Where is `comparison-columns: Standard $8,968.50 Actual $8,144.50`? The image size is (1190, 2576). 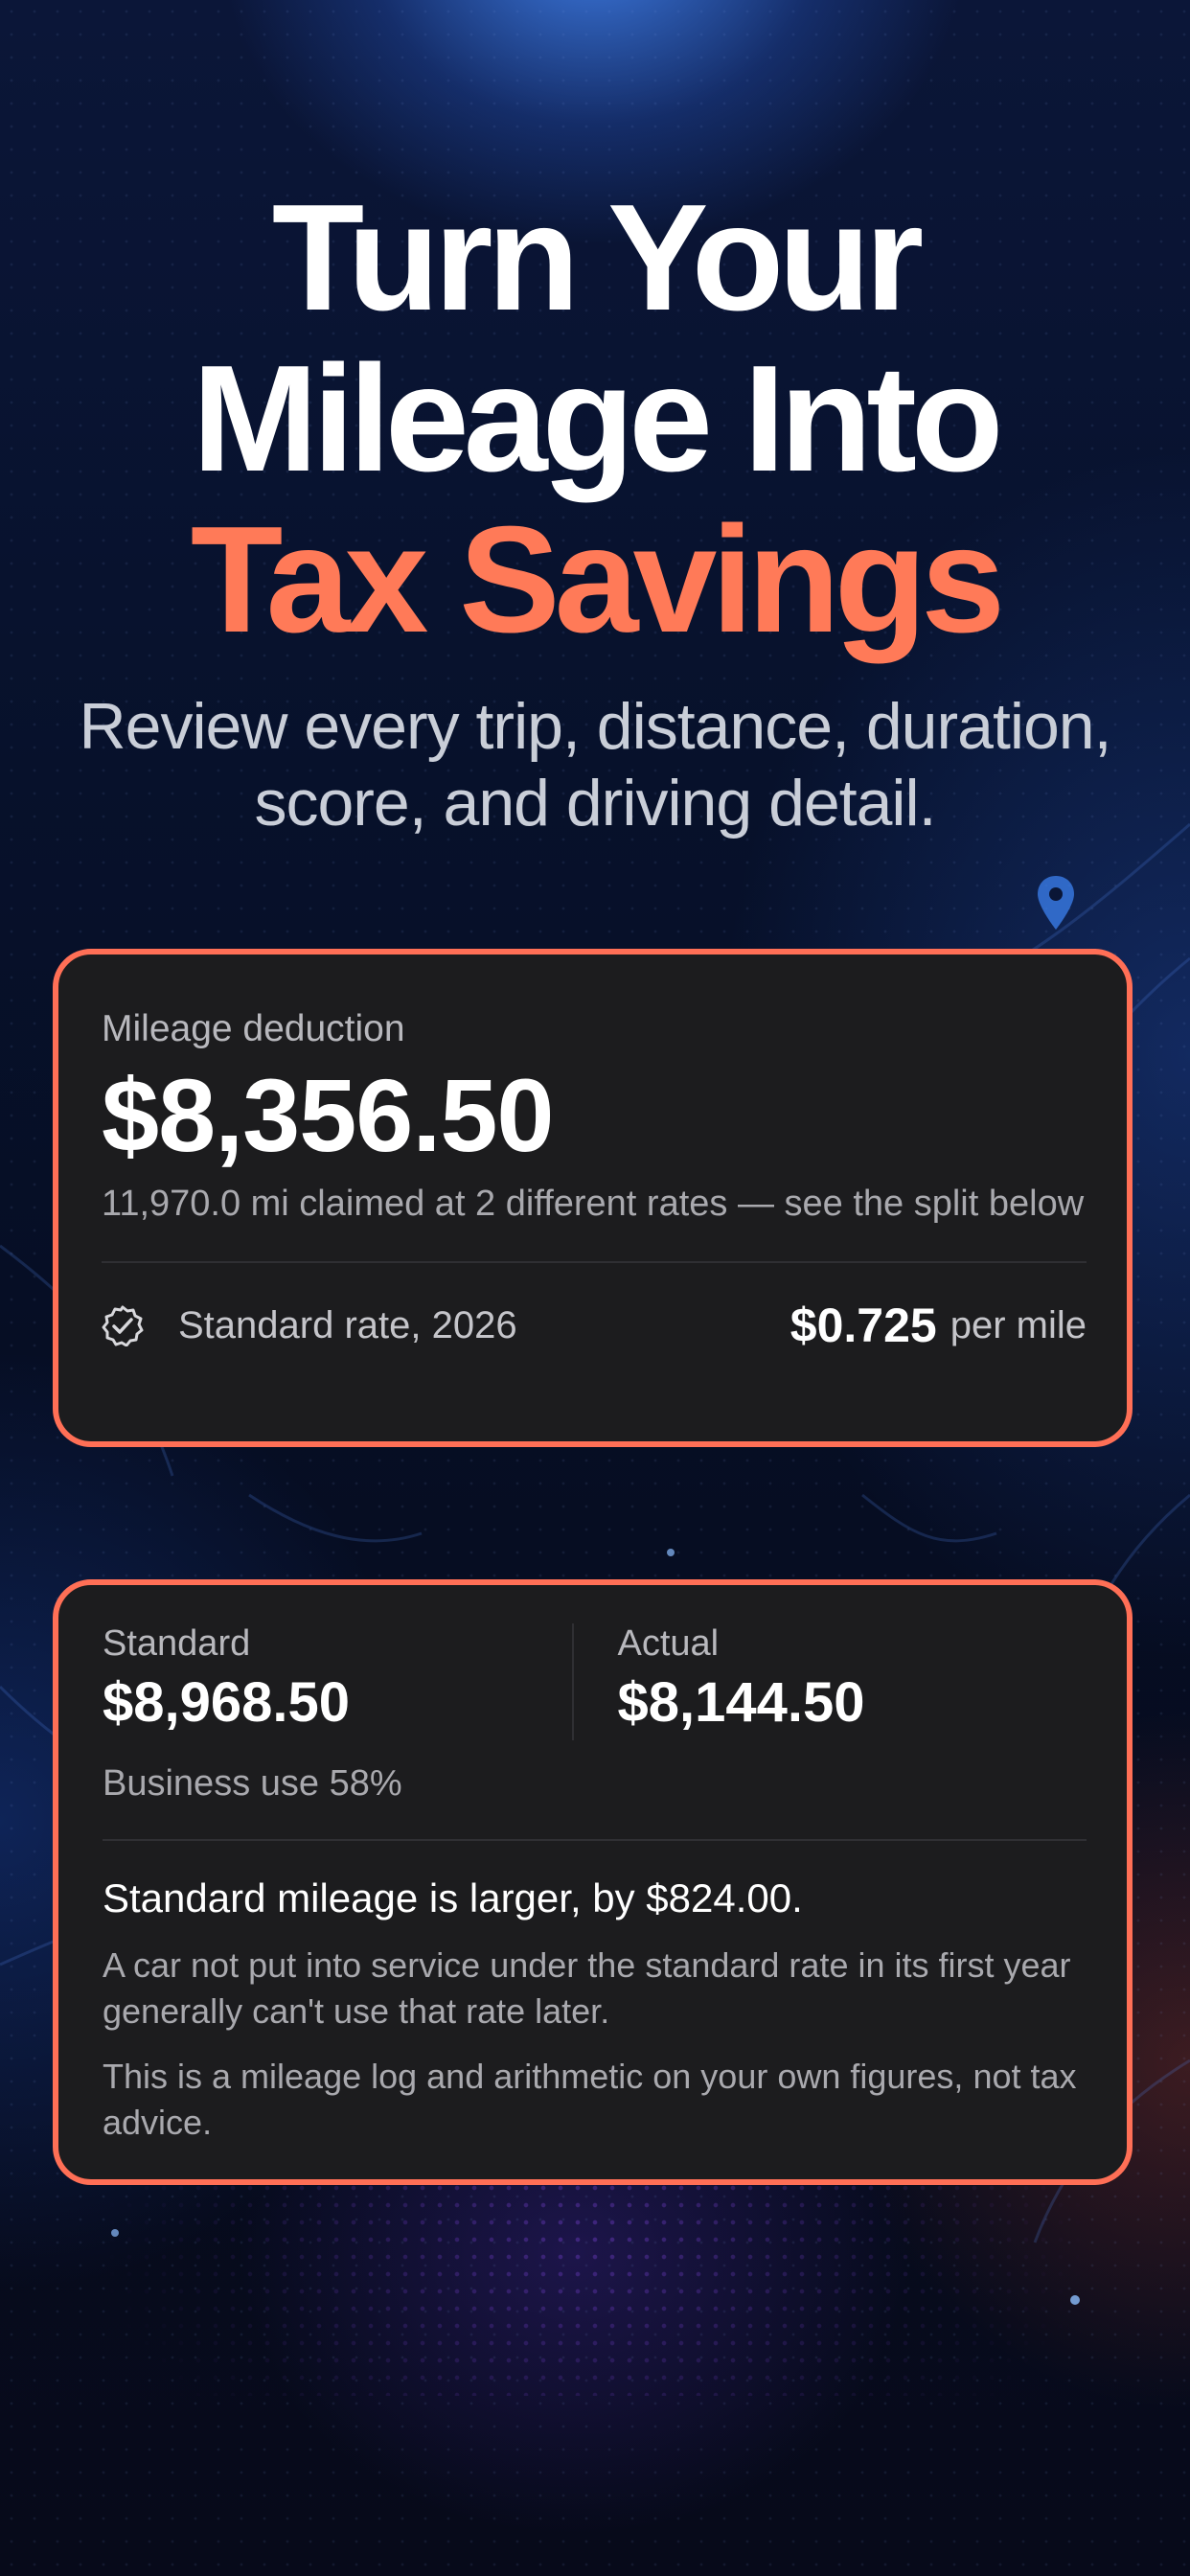
comparison-columns: Standard $8,968.50 Actual $8,144.50 is located at coordinates (595, 1681).